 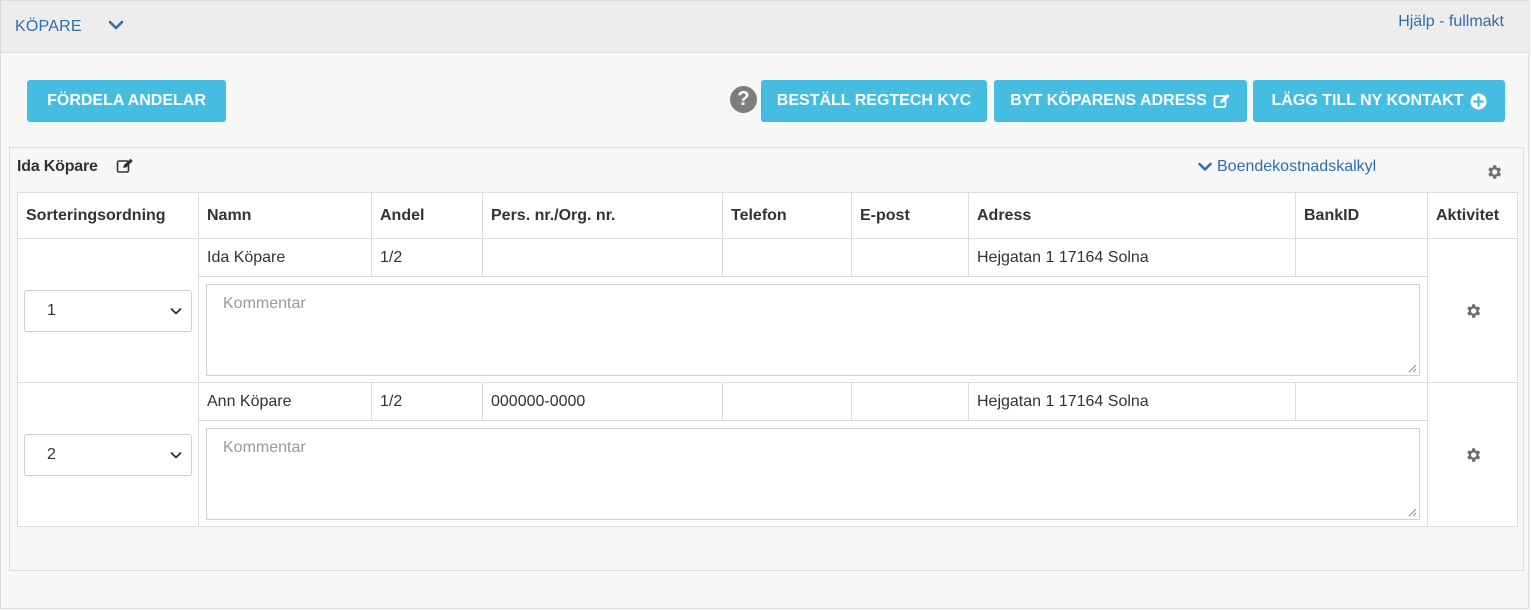 What do you see at coordinates (910, 215) in the screenshot?
I see `col-email: E-post` at bounding box center [910, 215].